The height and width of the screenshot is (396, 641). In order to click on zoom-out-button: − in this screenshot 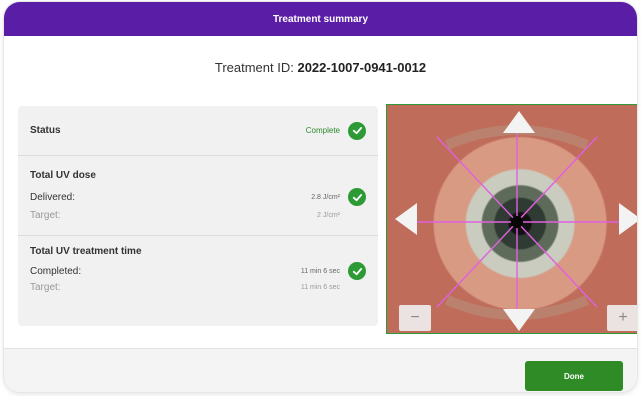, I will do `click(415, 318)`.